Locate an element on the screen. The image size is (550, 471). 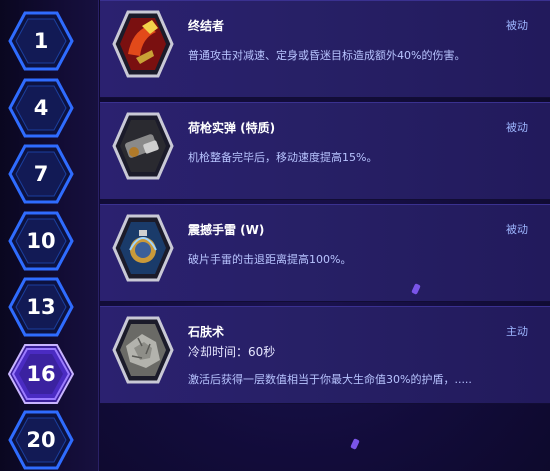
level-hex-10: 10 is located at coordinates (41, 241).